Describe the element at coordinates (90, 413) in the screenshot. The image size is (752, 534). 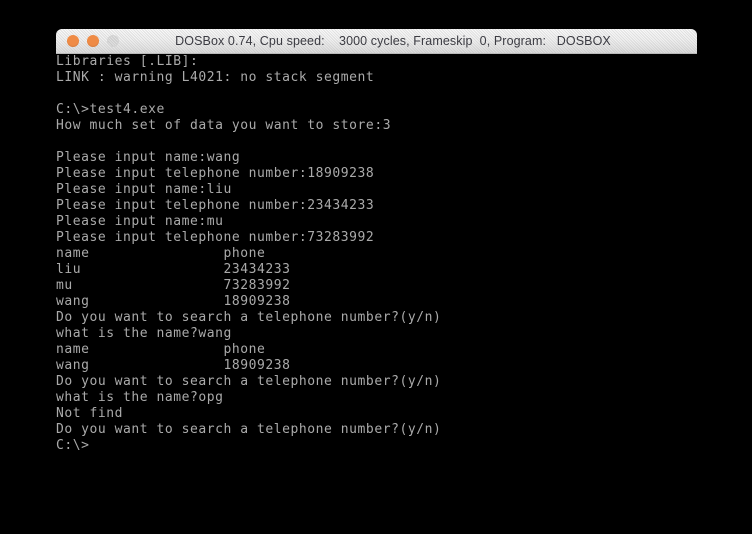
I see `terminal-line: Not find` at that location.